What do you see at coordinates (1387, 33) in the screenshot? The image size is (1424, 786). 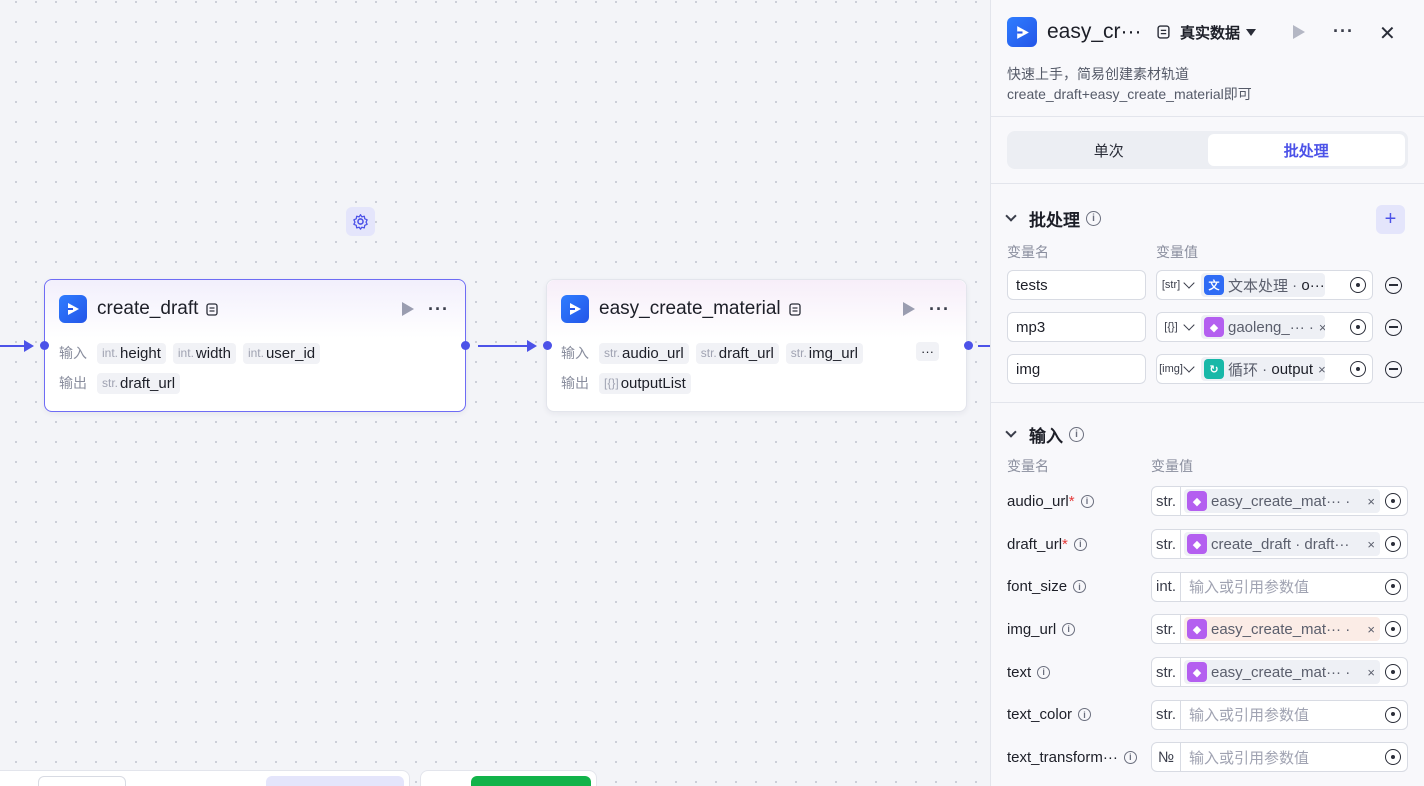 I see `close-icon: ✕` at bounding box center [1387, 33].